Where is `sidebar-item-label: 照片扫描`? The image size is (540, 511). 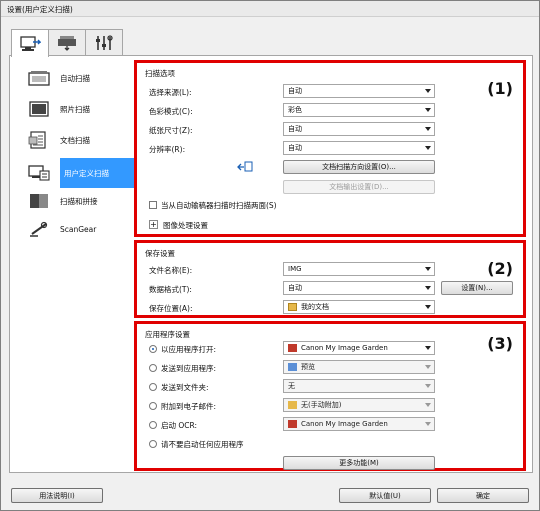 sidebar-item-label: 照片扫描 is located at coordinates (75, 109).